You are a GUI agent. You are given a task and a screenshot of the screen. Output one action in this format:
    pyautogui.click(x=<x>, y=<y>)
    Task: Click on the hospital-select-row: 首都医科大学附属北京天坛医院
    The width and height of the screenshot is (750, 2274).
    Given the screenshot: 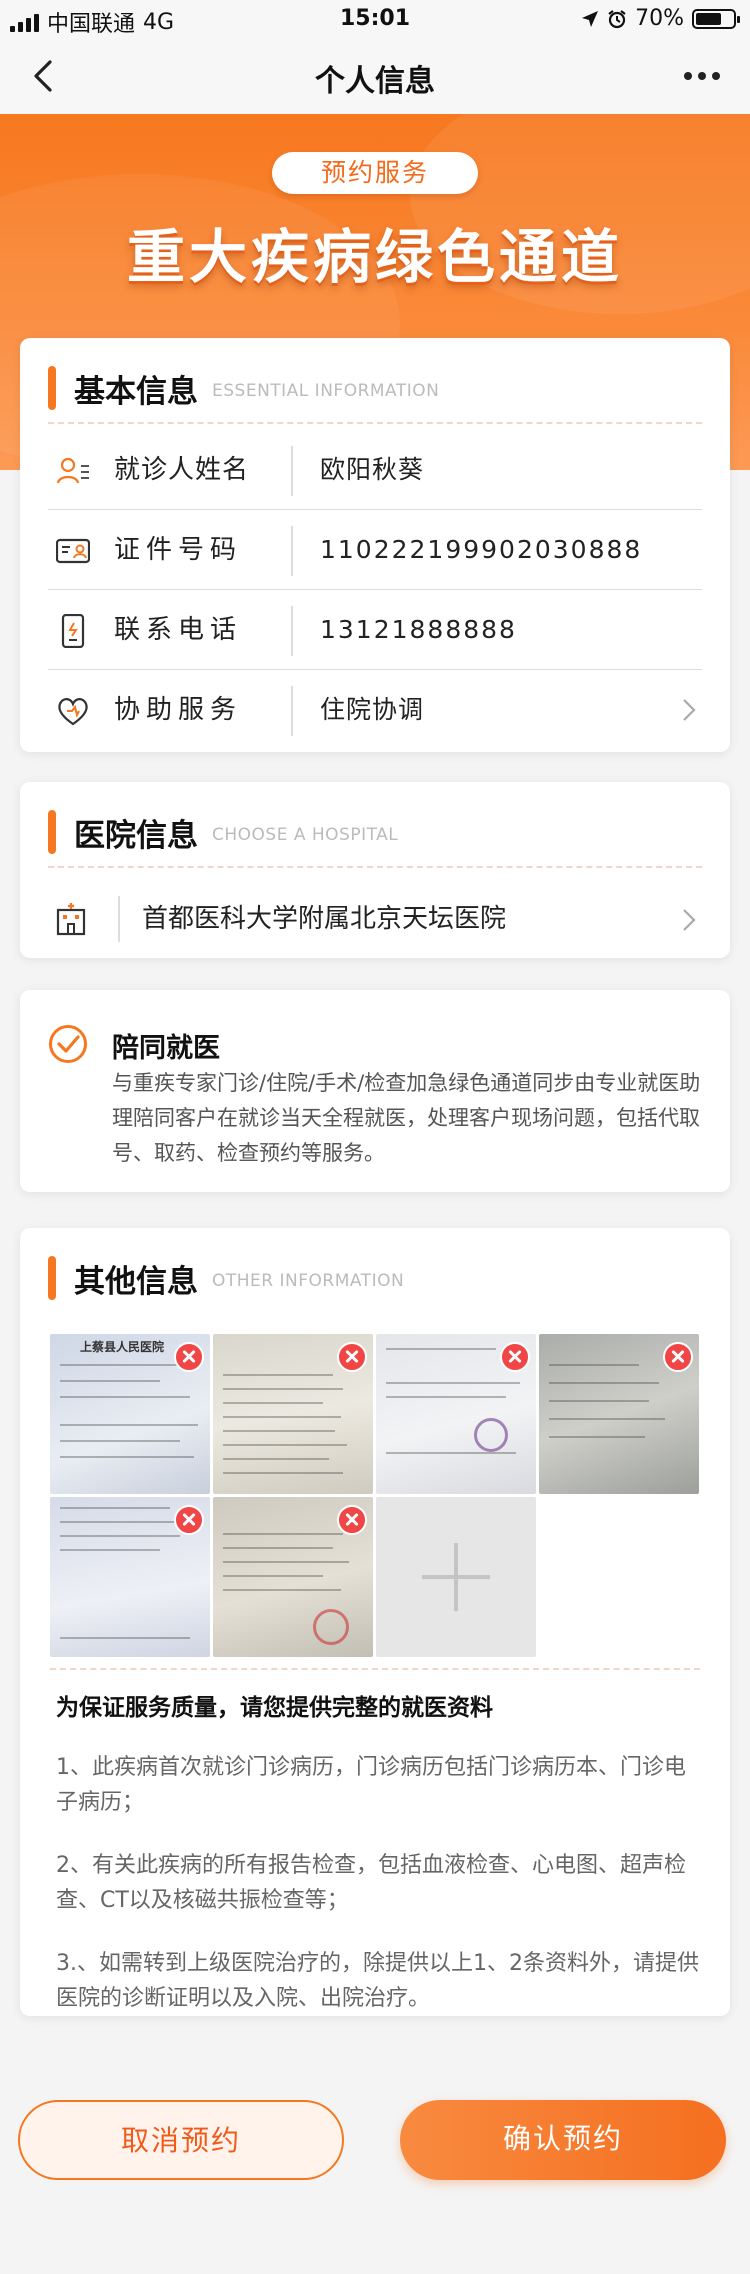 What is the action you would take?
    pyautogui.click(x=375, y=919)
    